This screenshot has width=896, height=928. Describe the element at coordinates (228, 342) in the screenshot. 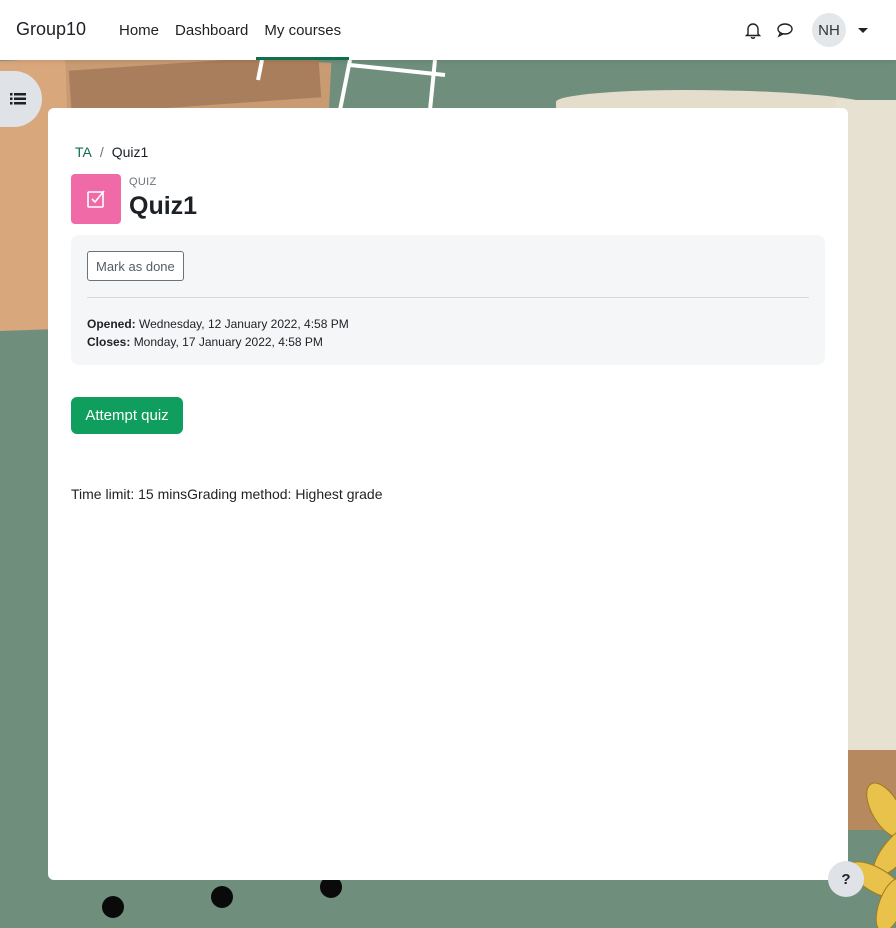

I see `closes-value: Monday, 17 January 2022, 4:58 PM` at that location.